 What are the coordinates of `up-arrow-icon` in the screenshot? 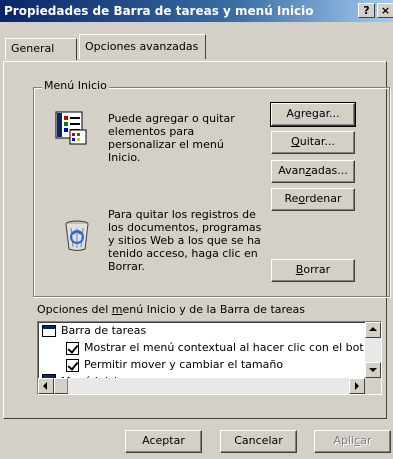 It's located at (373, 329).